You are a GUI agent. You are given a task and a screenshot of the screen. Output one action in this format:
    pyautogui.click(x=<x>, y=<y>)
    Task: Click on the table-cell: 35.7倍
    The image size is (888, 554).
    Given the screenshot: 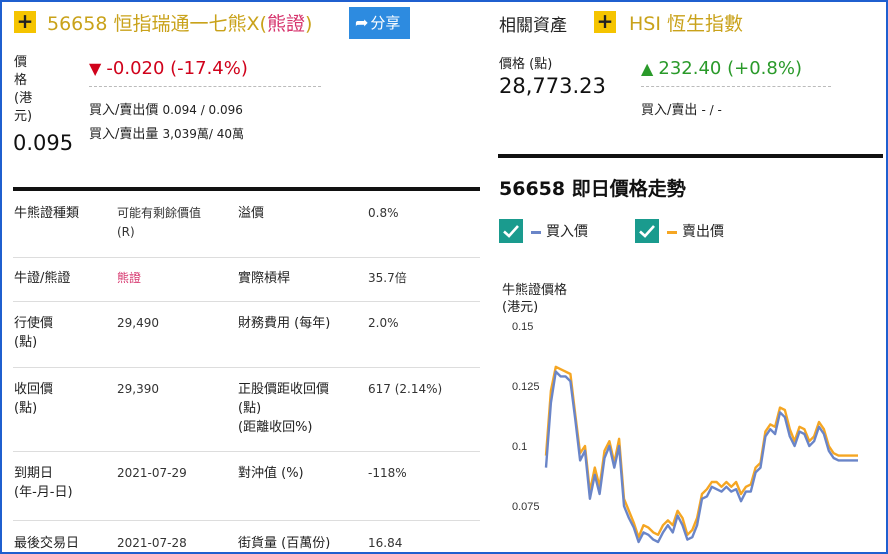 What is the action you would take?
    pyautogui.click(x=387, y=278)
    